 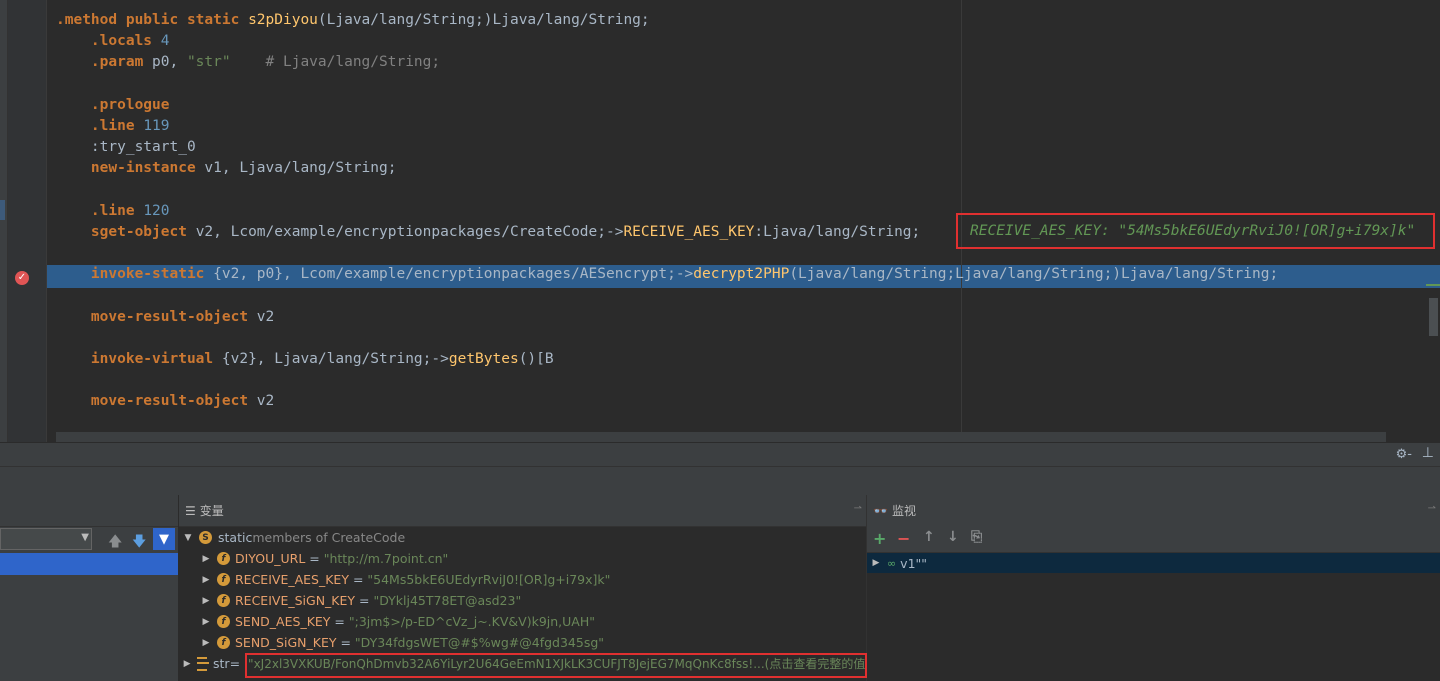 What do you see at coordinates (300, 168) in the screenshot?
I see `code-token: v1, Ljava/lang/String;` at bounding box center [300, 168].